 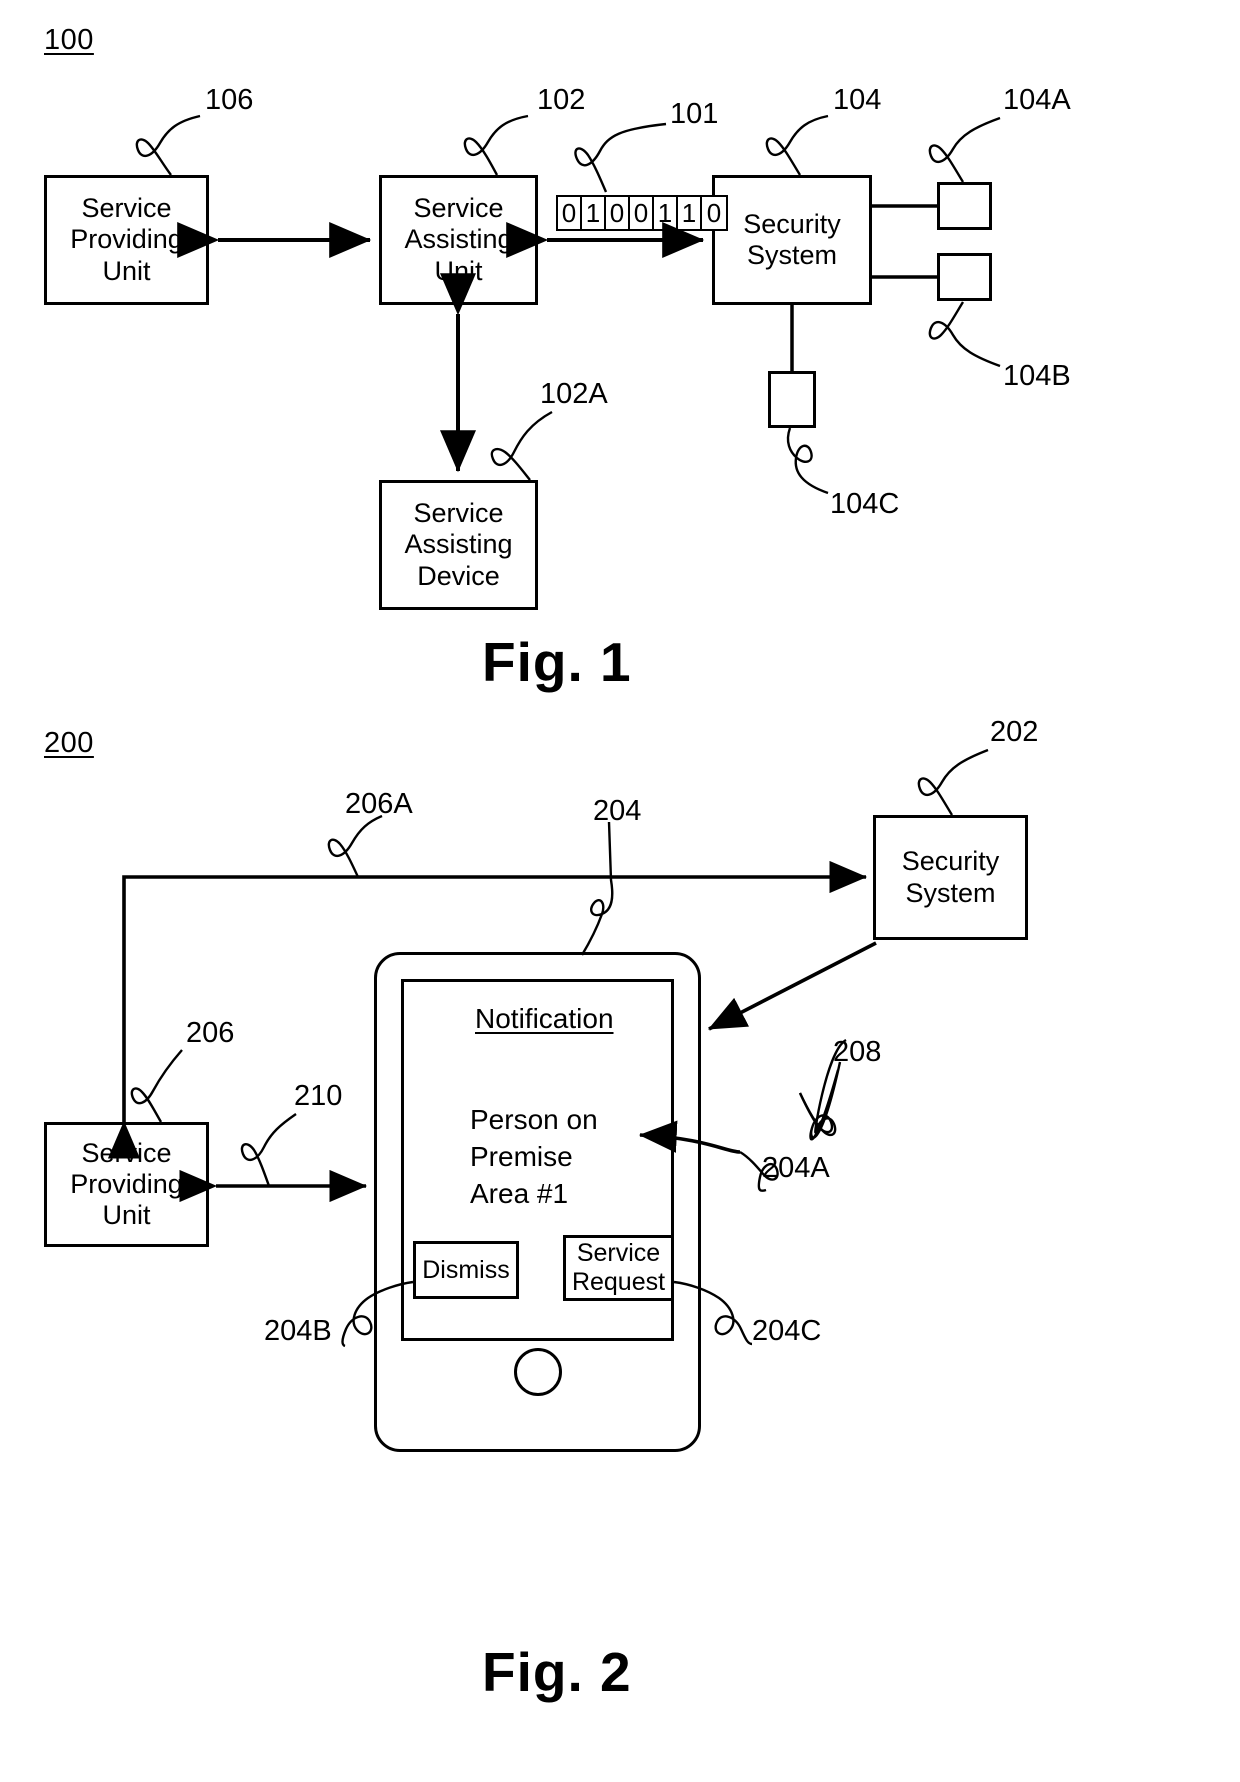 I want to click on ref-numeral-202: 202, so click(x=1014, y=732).